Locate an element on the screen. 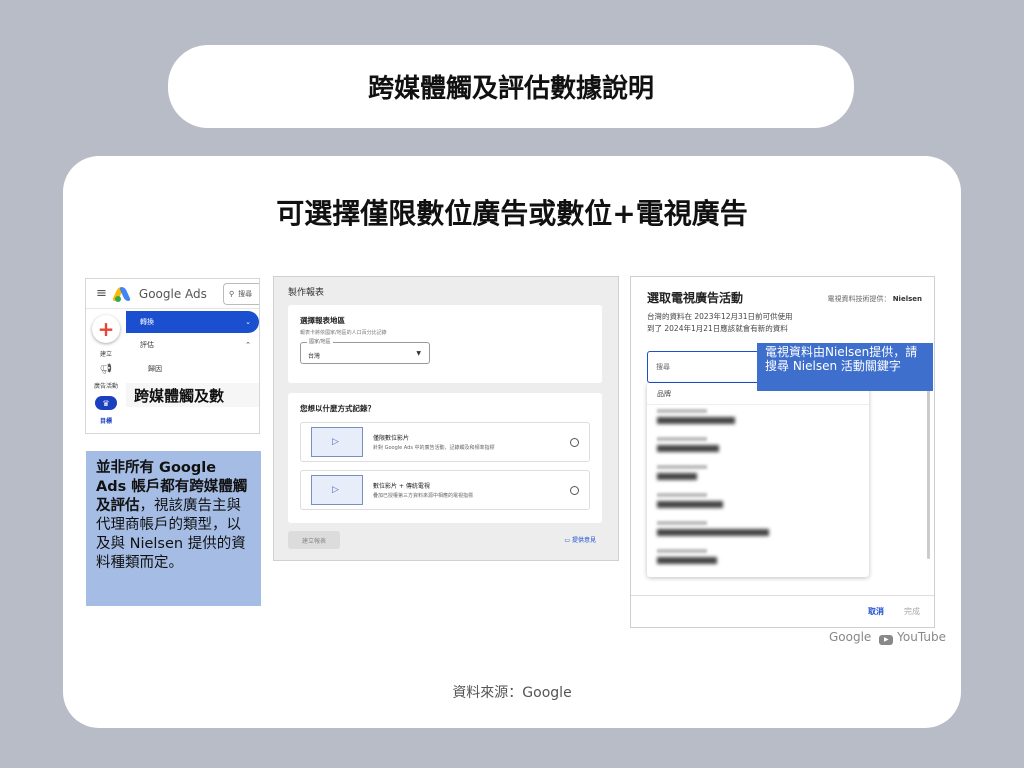 The height and width of the screenshot is (768, 1024). chevron-down-icon: ⌄ is located at coordinates (248, 322).